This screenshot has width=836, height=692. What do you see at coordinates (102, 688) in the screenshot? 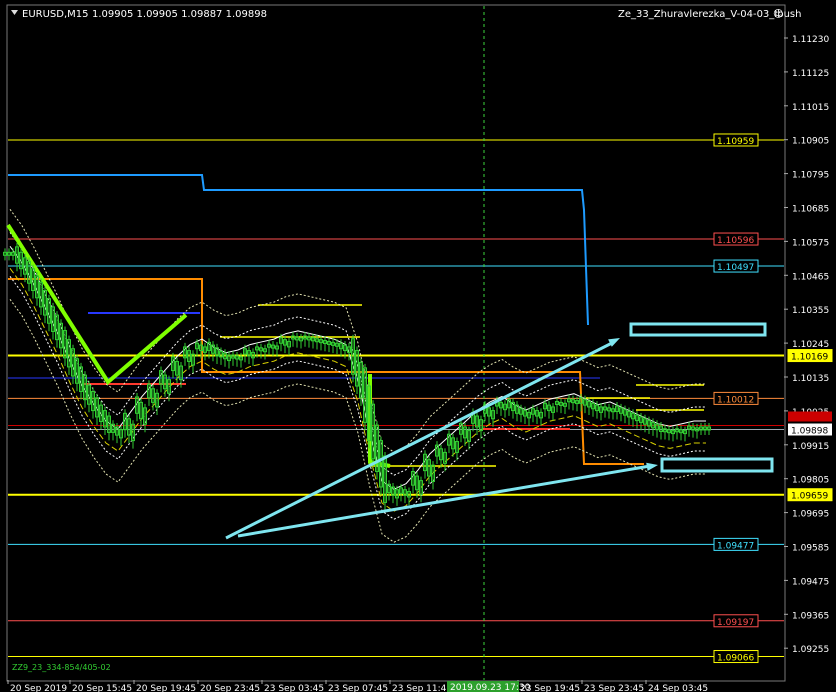
I see `time-tick-label: 20 Sep 15:45` at bounding box center [102, 688].